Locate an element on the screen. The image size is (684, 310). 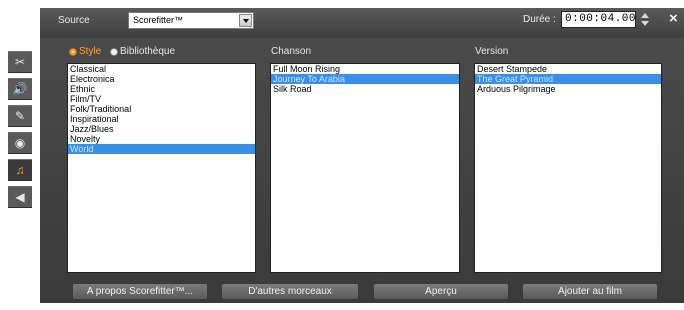
version-list-item: Desert Stampede is located at coordinates (568, 69).